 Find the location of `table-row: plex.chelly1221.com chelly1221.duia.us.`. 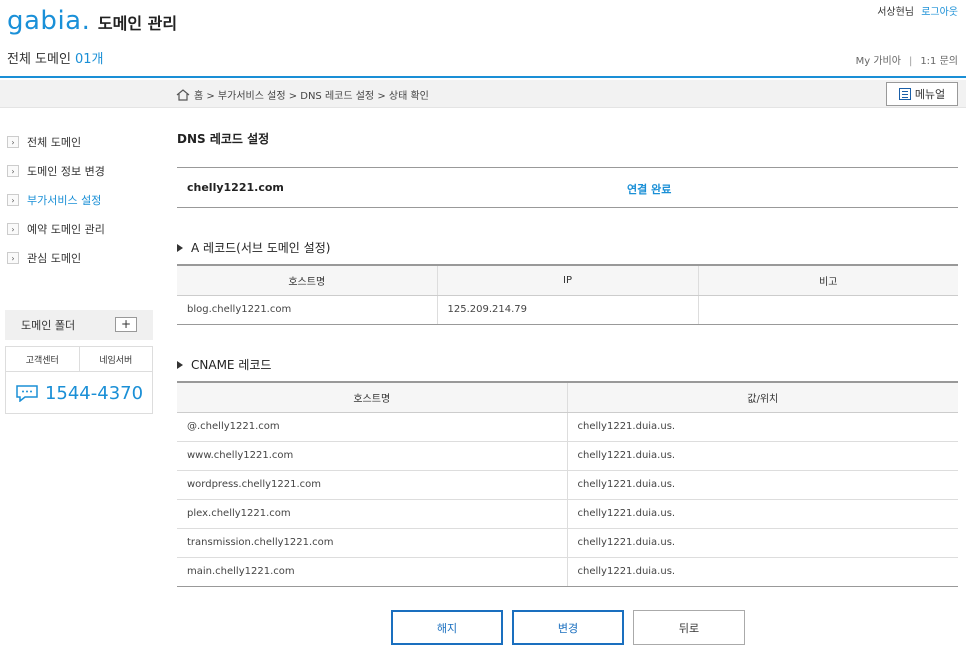

table-row: plex.chelly1221.com chelly1221.duia.us. is located at coordinates (567, 514).